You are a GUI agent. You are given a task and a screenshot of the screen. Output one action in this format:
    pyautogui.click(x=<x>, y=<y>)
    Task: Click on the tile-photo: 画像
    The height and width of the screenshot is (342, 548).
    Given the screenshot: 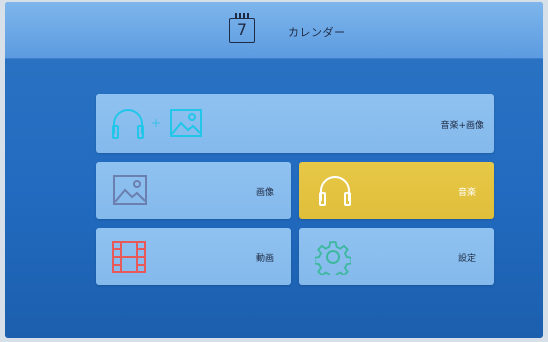 What is the action you would take?
    pyautogui.click(x=193, y=190)
    